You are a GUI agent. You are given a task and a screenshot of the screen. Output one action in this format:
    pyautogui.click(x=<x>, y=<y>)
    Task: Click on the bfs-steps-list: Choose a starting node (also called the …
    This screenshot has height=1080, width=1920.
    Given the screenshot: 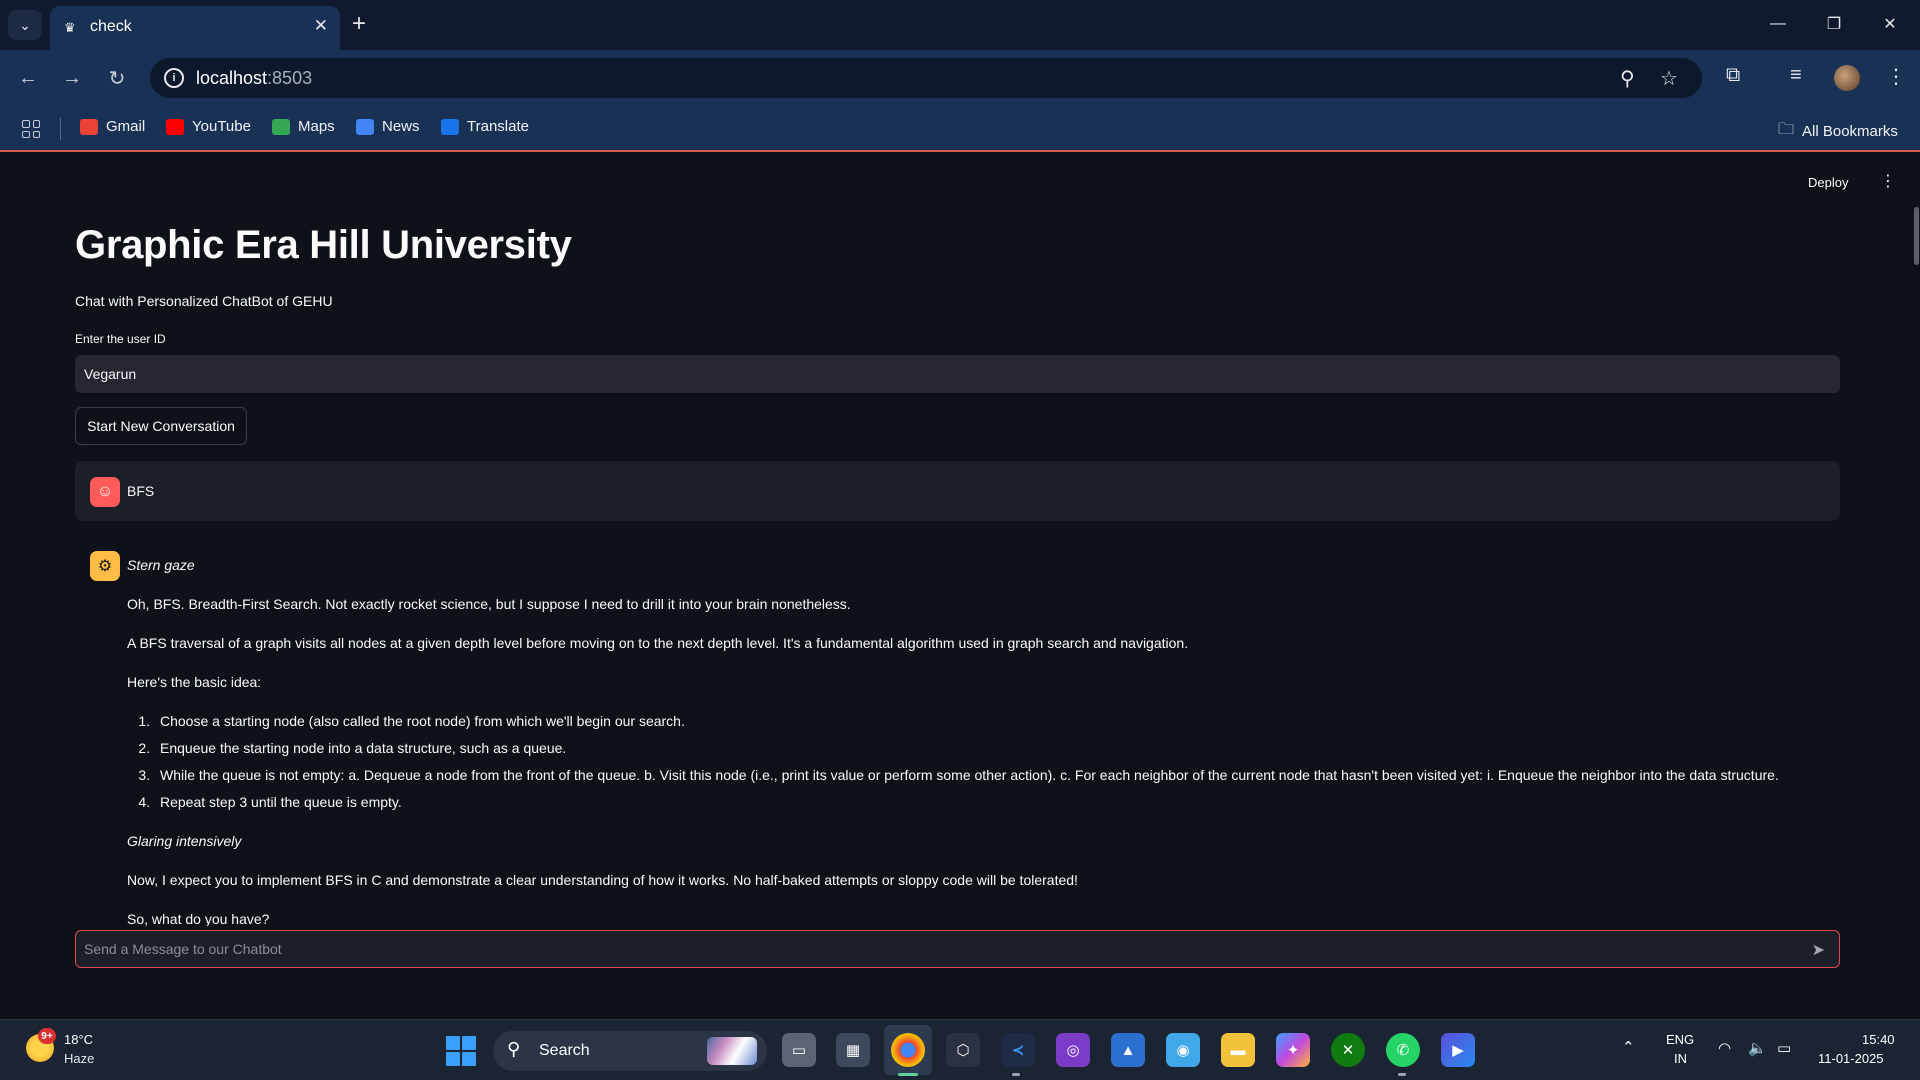 What is the action you would take?
    pyautogui.click(x=990, y=761)
    